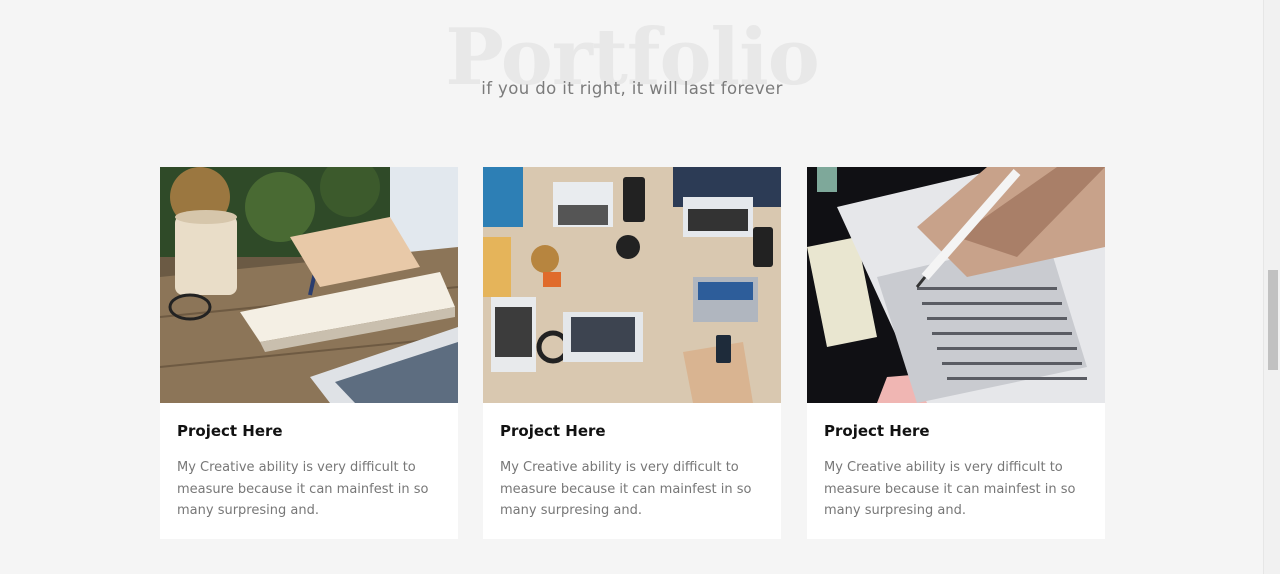  Describe the element at coordinates (1273, 320) in the screenshot. I see `scrollbar-thumb` at that location.